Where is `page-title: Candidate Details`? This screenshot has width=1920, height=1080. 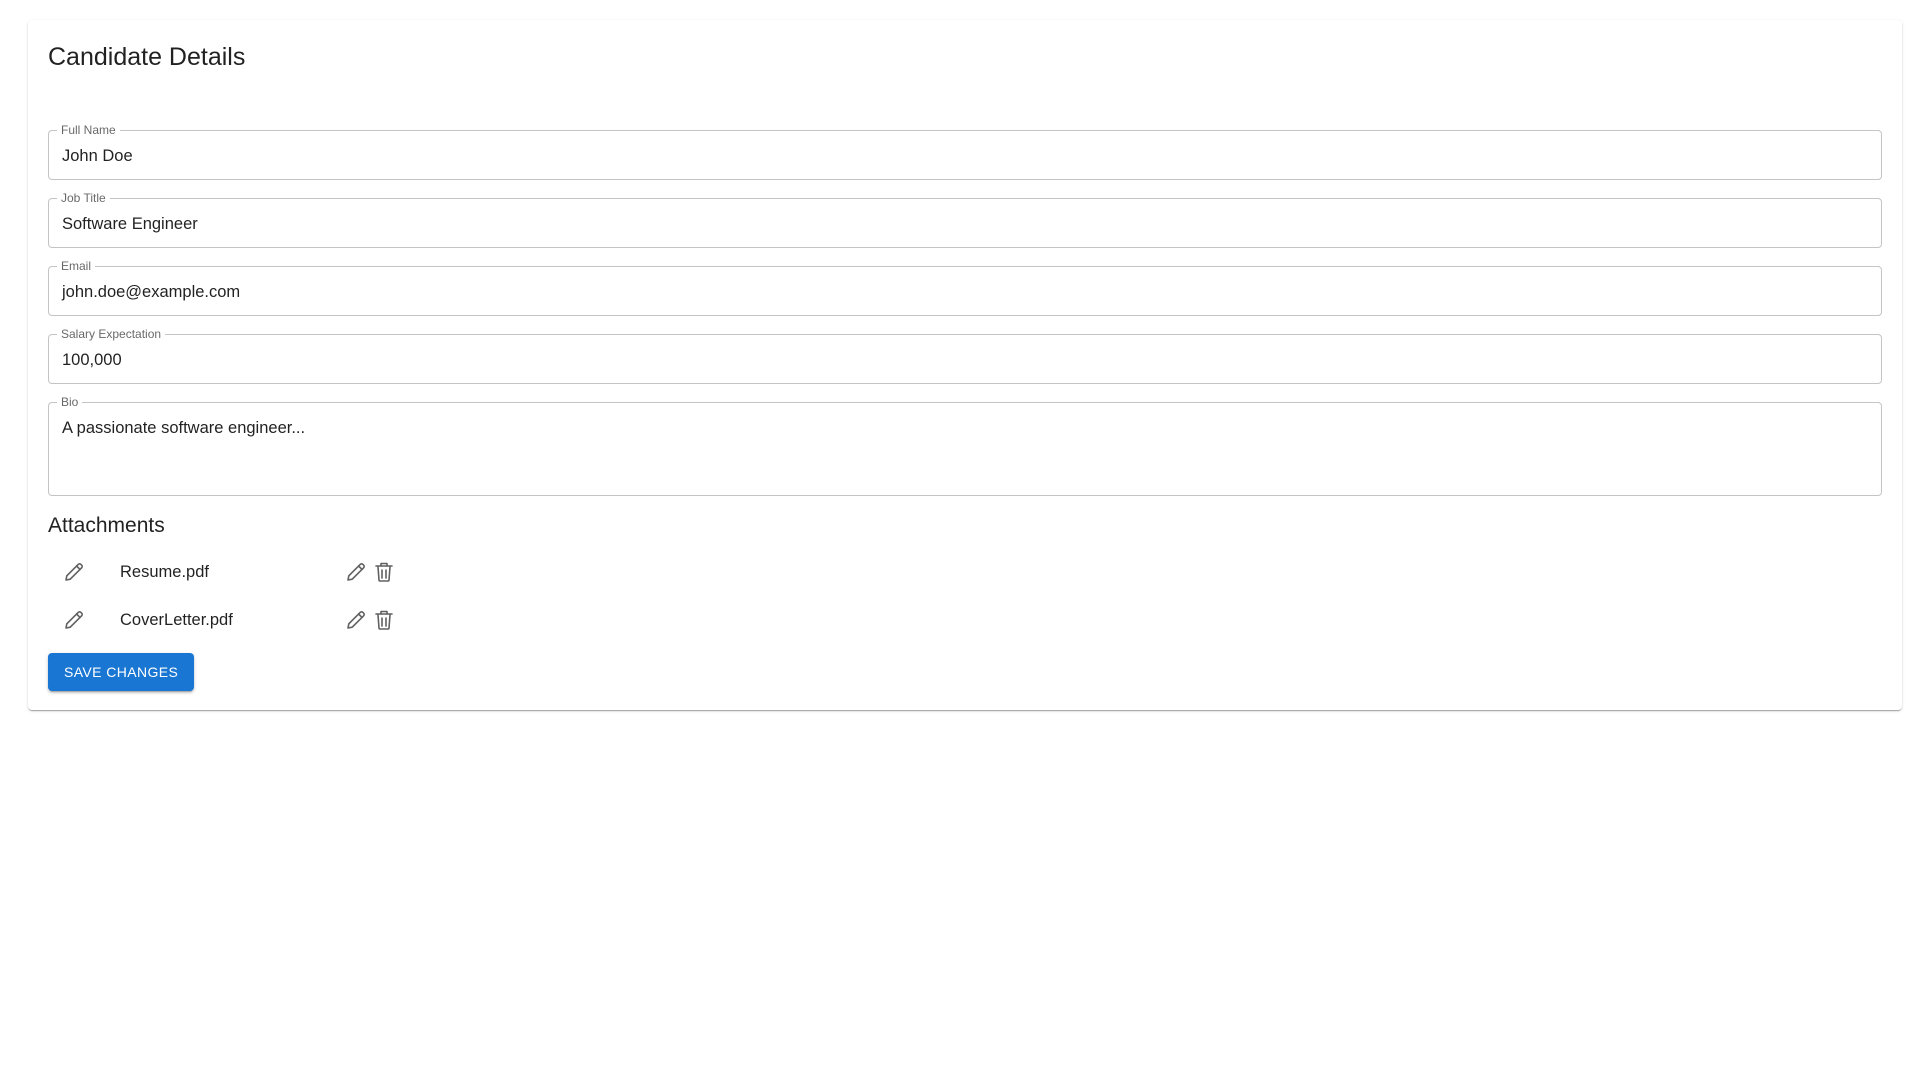
page-title: Candidate Details is located at coordinates (147, 57).